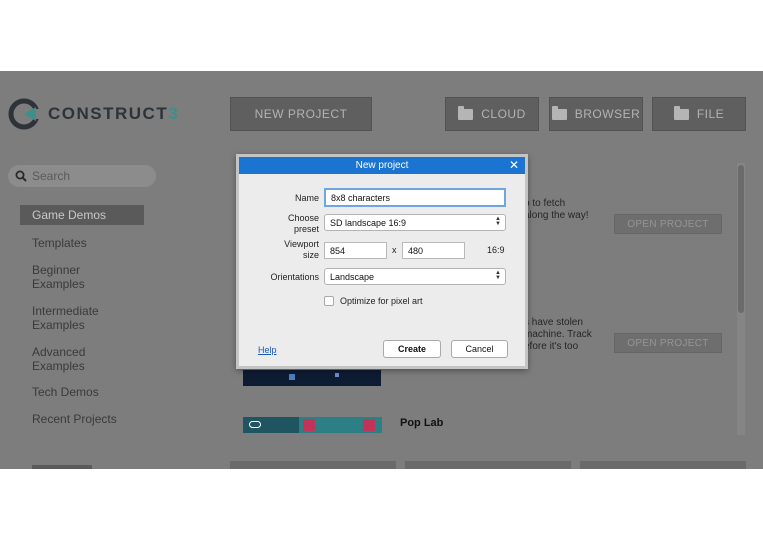  Describe the element at coordinates (301, 114) in the screenshot. I see `new-project-button: NEW PROJECT` at that location.